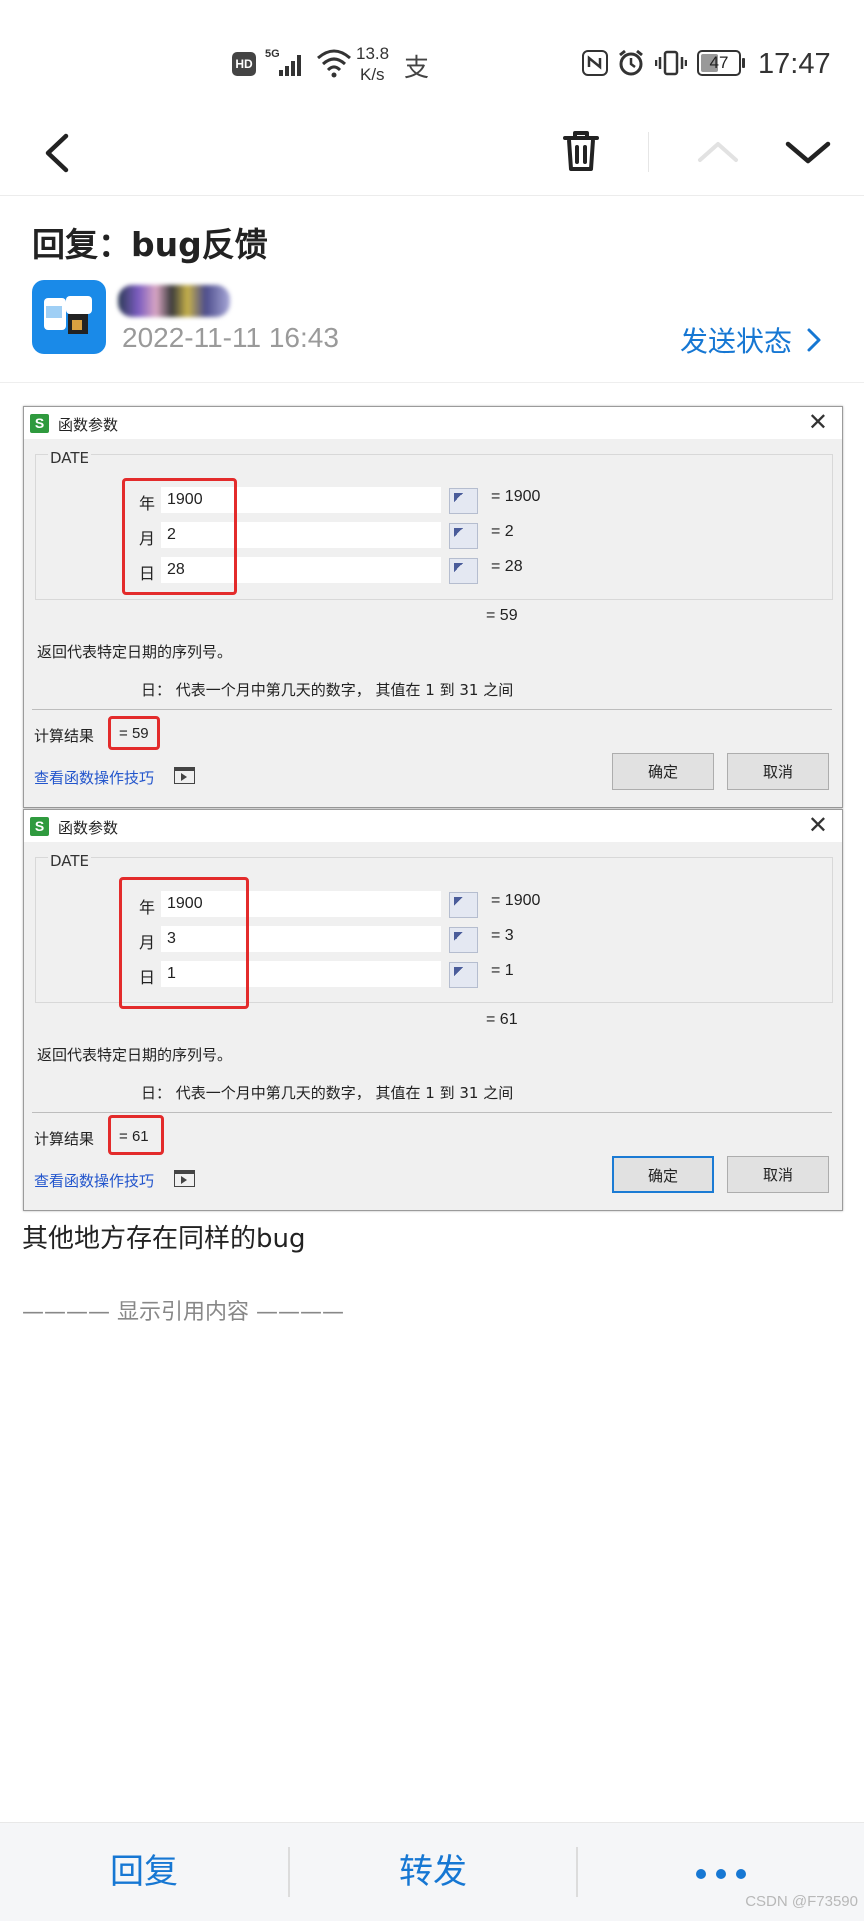 This screenshot has width=864, height=1921. I want to click on sent-date: 2022-11-11 16:43, so click(230, 337).